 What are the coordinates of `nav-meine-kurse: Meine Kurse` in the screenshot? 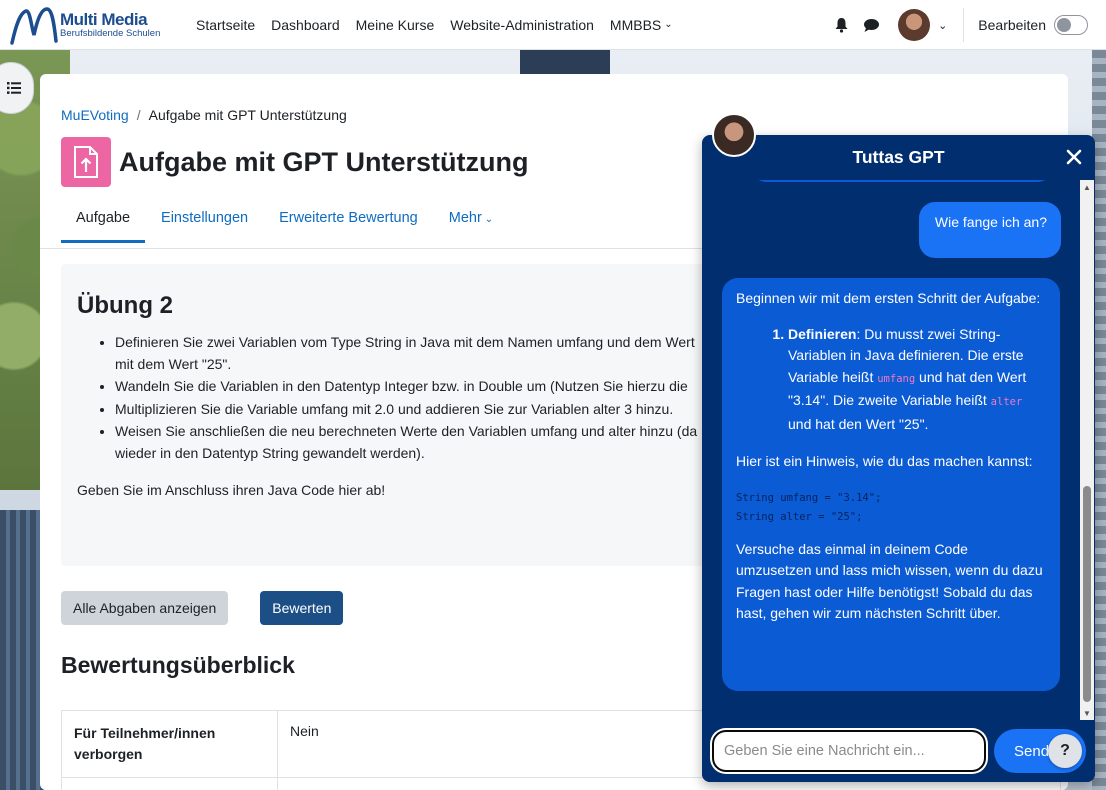 It's located at (395, 25).